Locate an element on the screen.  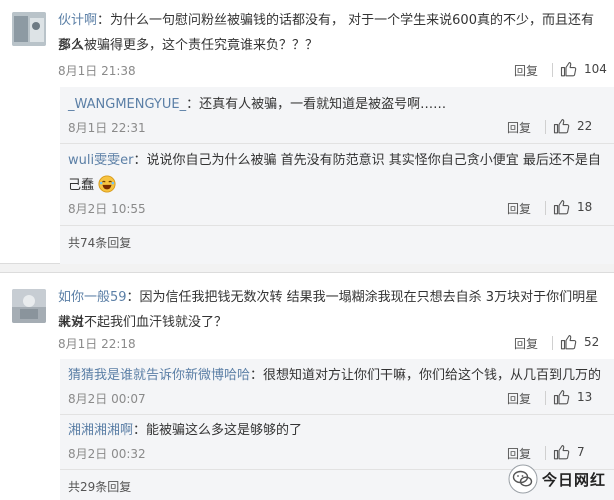
wechat-icon is located at coordinates (523, 479).